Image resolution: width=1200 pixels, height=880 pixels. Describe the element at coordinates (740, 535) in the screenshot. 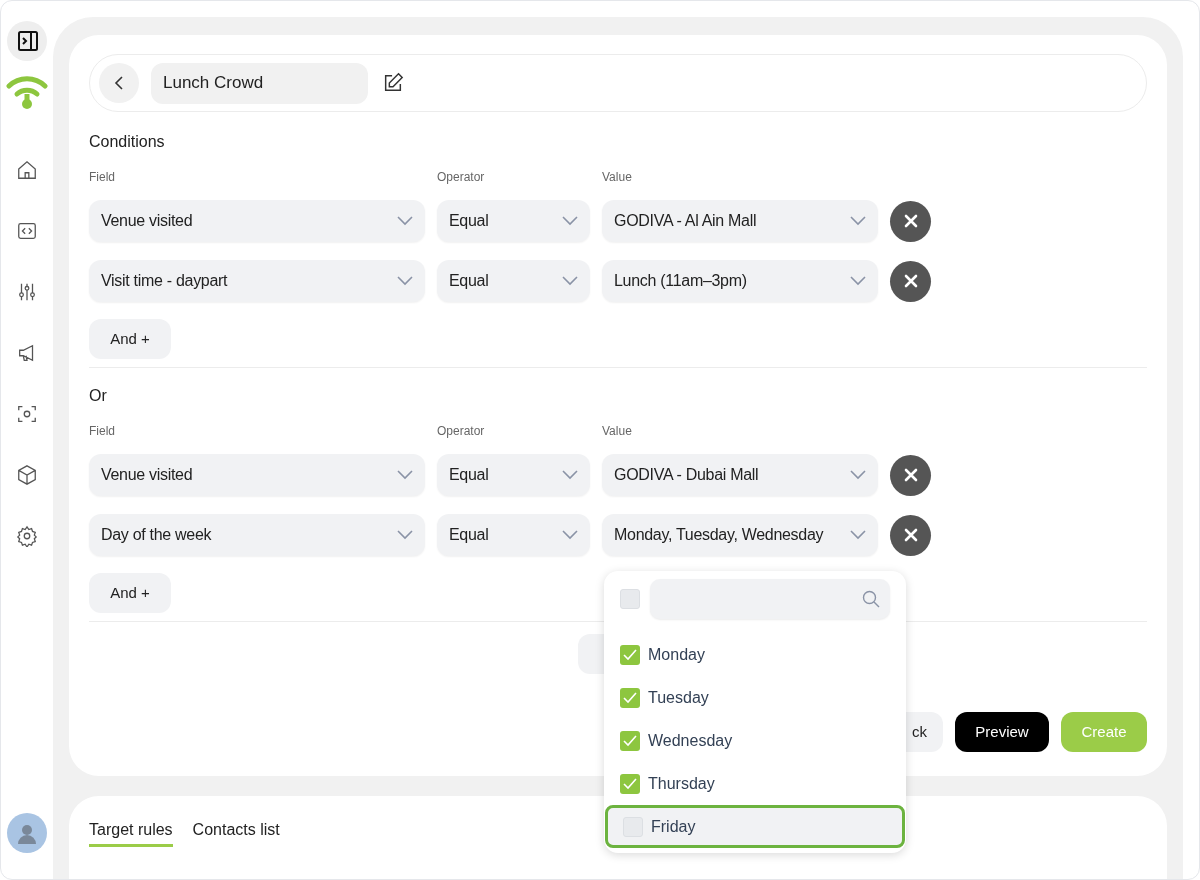

I see `value-dropdown: Monday, Tuesday, Wednesday` at that location.